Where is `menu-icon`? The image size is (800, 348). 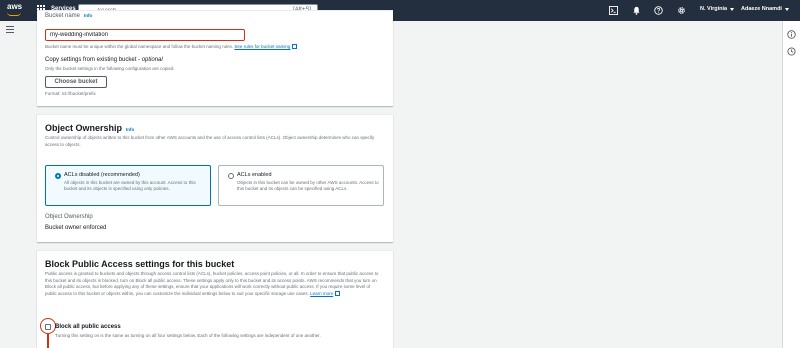
menu-icon is located at coordinates (10, 29).